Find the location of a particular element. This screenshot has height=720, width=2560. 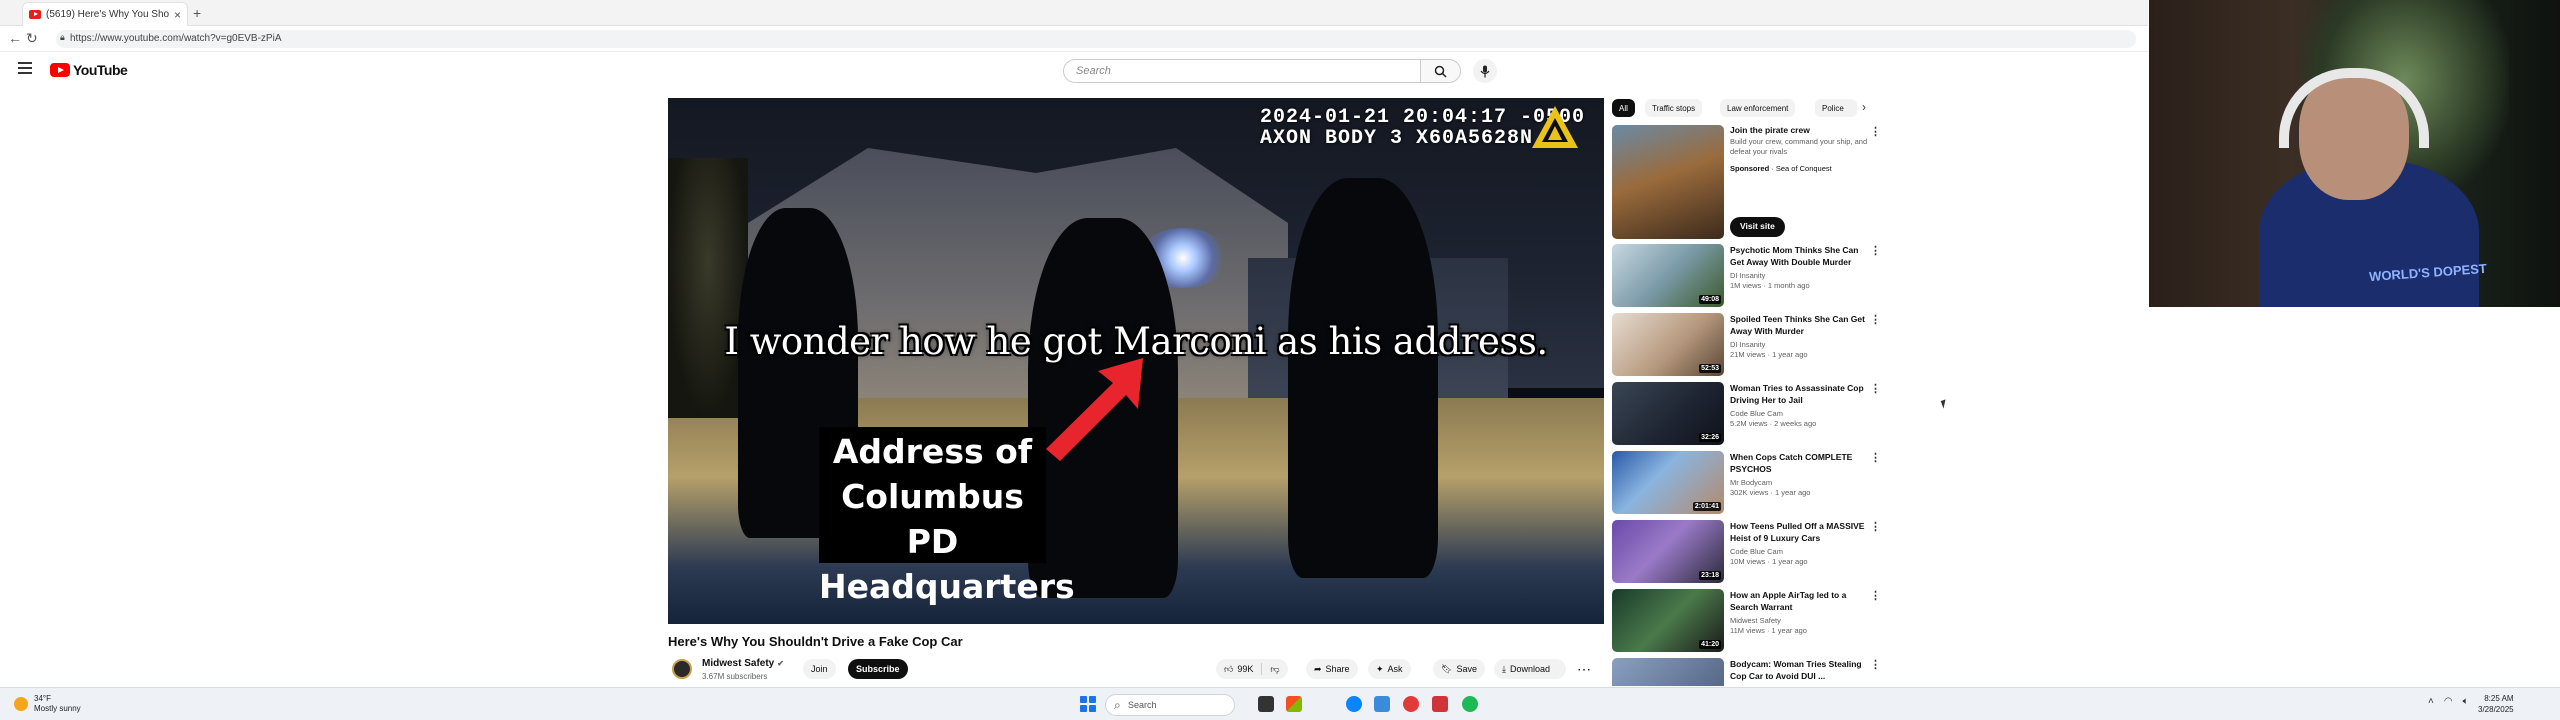

chip-law-enforcement: Law enforcement is located at coordinates (1758, 108).